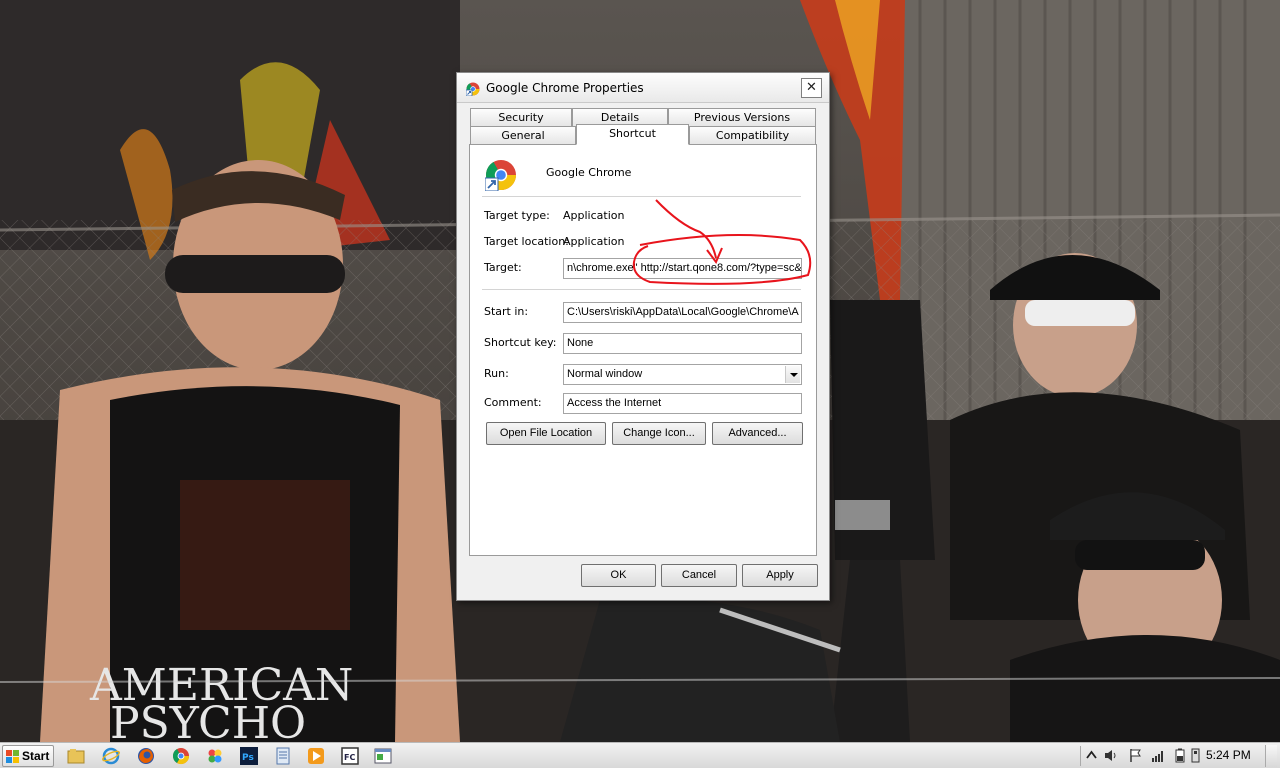 The height and width of the screenshot is (768, 1280). What do you see at coordinates (1180, 755) in the screenshot?
I see `battery-icon` at bounding box center [1180, 755].